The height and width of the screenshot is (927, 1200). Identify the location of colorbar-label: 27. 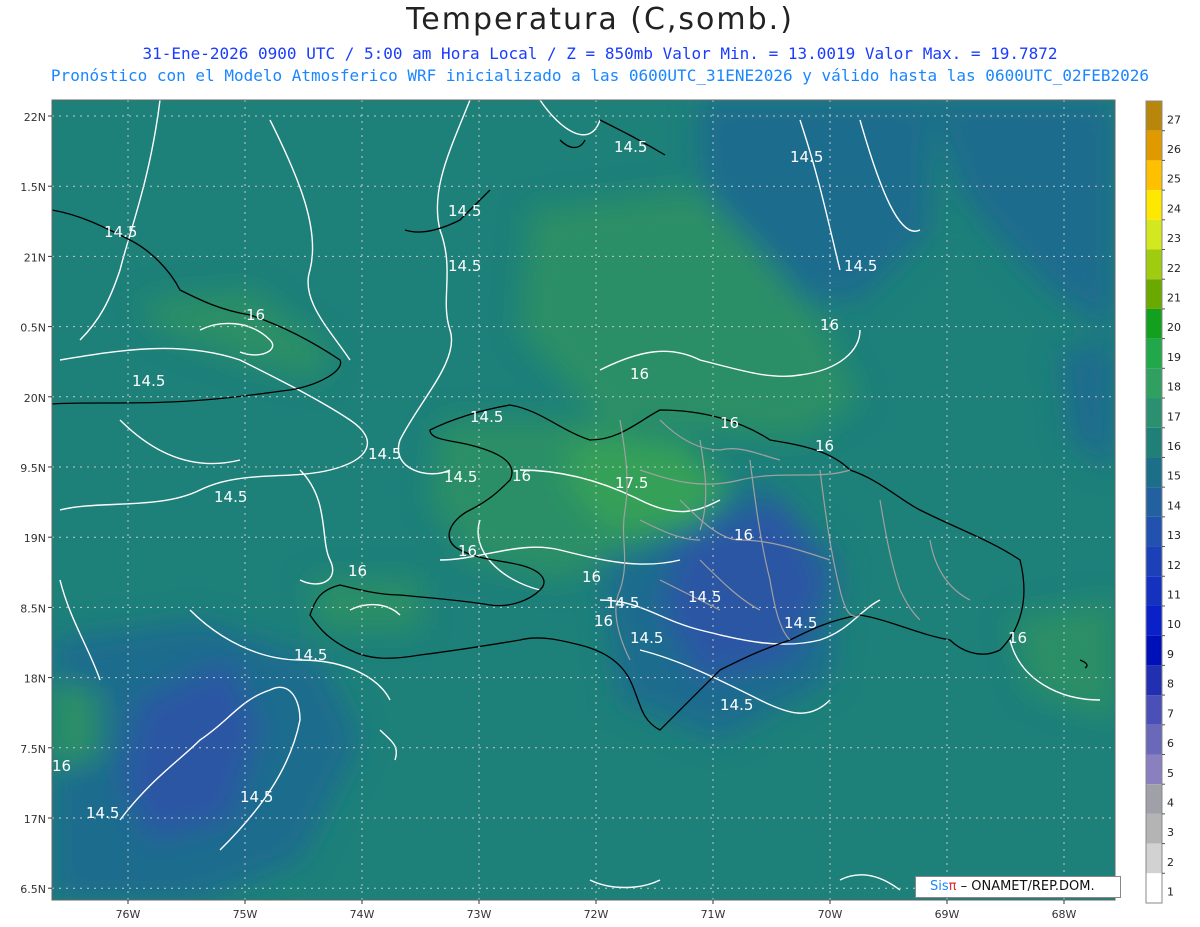
(1174, 119).